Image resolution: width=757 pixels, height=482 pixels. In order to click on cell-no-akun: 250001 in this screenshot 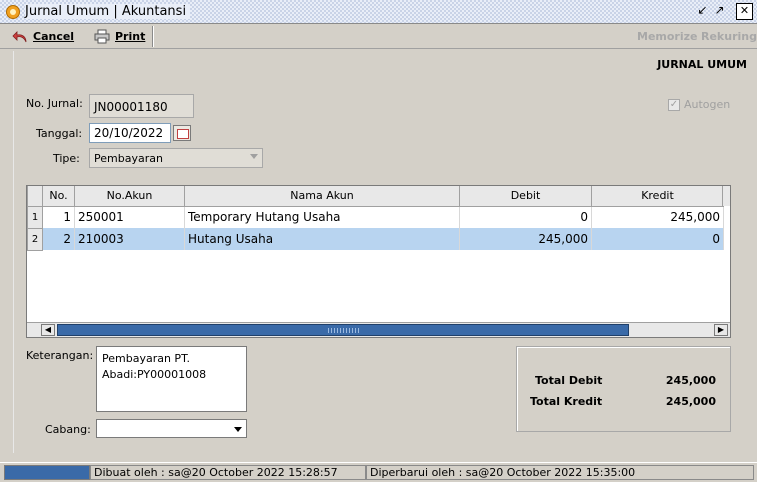, I will do `click(129, 217)`.